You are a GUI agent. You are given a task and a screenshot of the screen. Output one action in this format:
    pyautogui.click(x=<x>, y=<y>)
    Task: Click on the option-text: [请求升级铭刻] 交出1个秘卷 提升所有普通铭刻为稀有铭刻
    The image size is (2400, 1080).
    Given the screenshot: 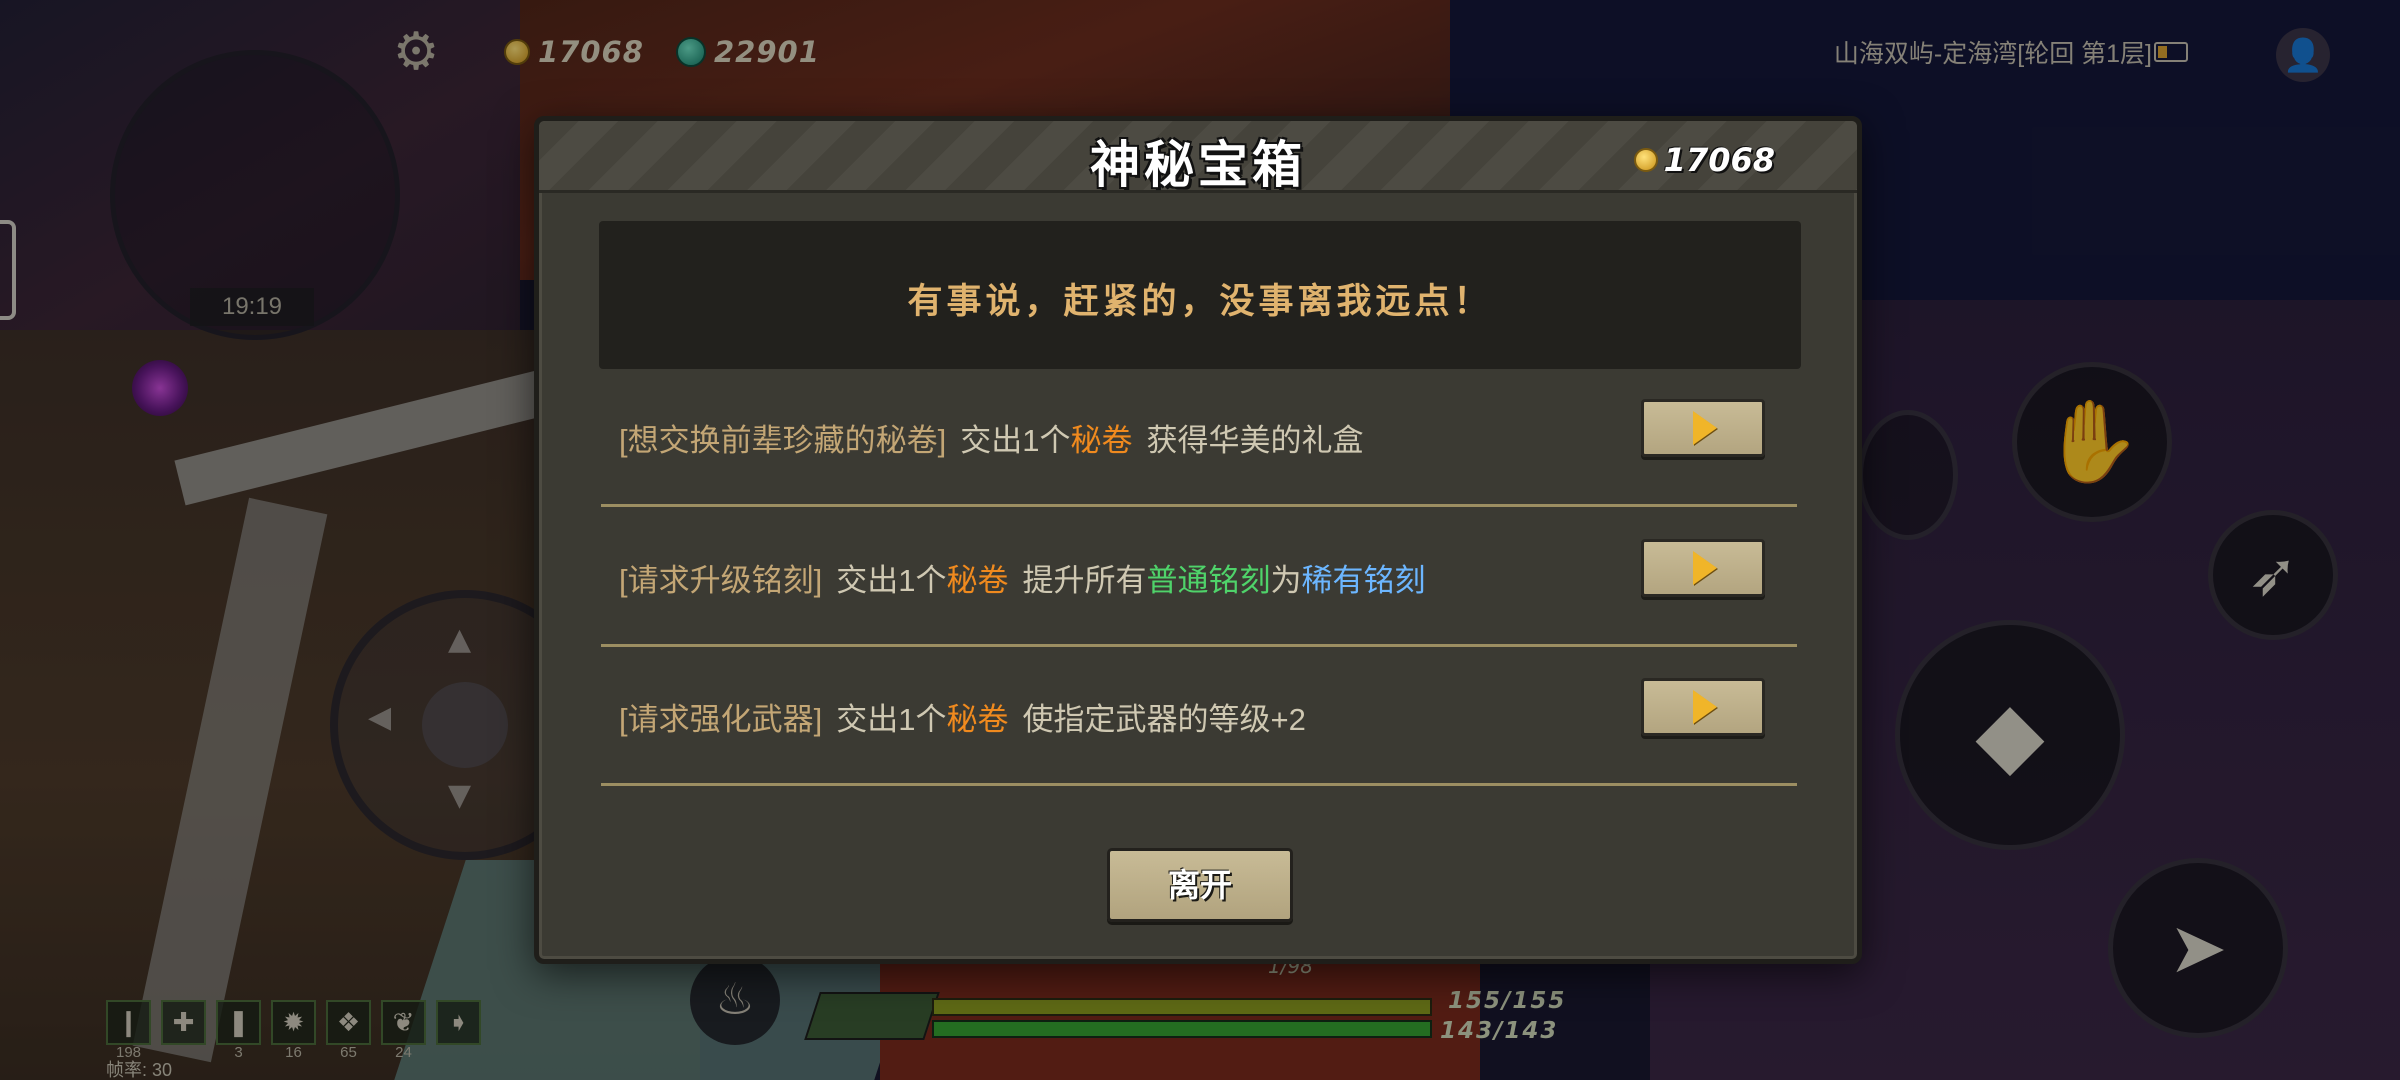 What is the action you would take?
    pyautogui.click(x=1022, y=577)
    